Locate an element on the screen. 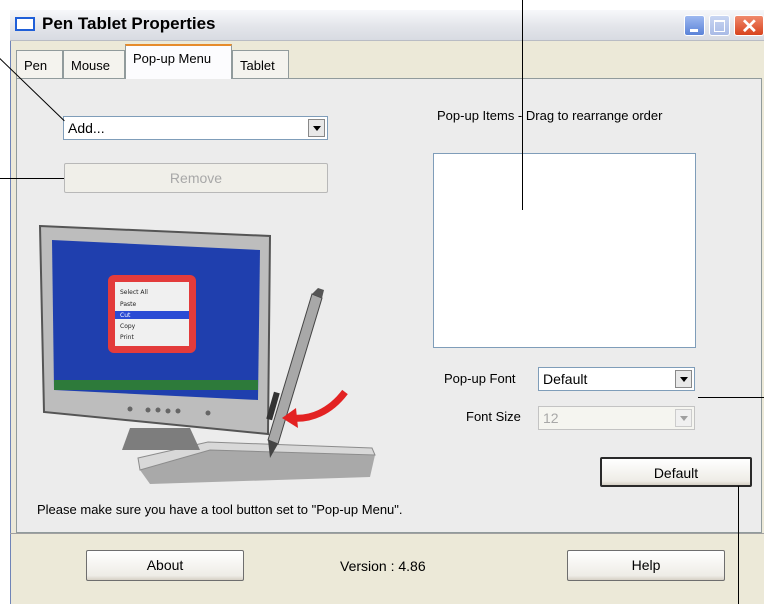  tab-tablet: Tablet is located at coordinates (260, 64).